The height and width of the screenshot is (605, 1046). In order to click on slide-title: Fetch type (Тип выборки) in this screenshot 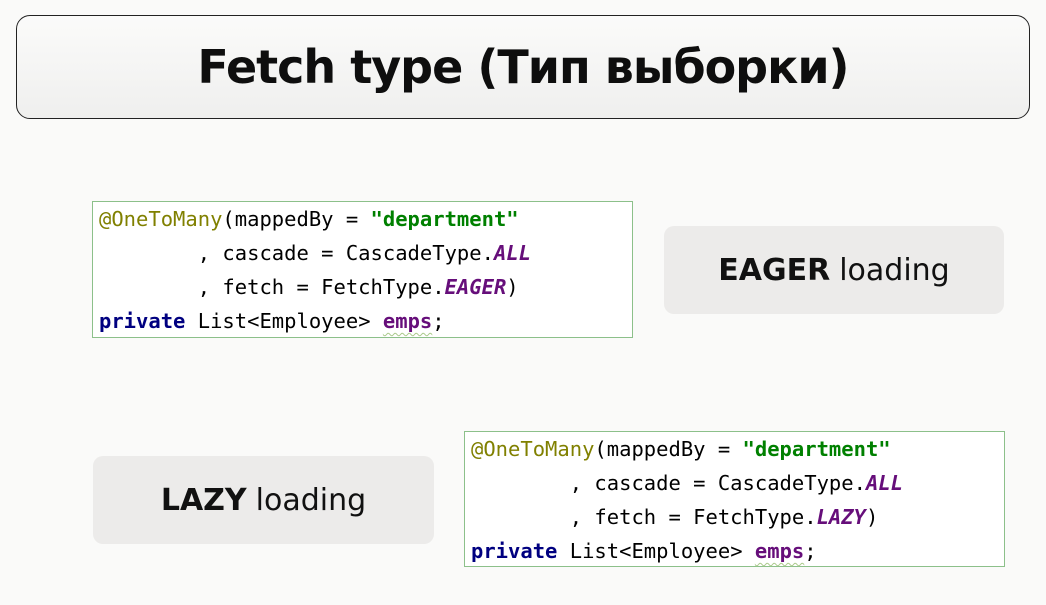, I will do `click(523, 67)`.